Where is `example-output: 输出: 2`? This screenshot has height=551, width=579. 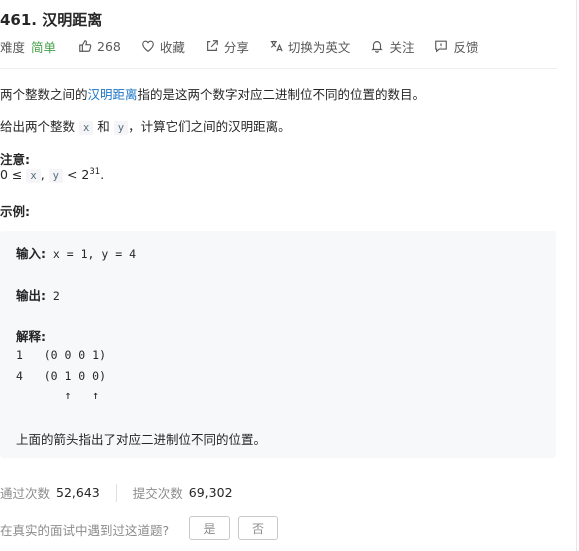
example-output: 输出: 2 is located at coordinates (38, 294).